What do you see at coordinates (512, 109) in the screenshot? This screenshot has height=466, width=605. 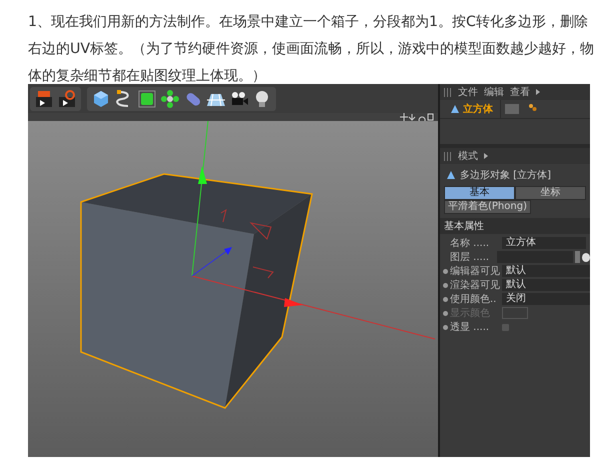 I see `visibility-toggle-icon` at bounding box center [512, 109].